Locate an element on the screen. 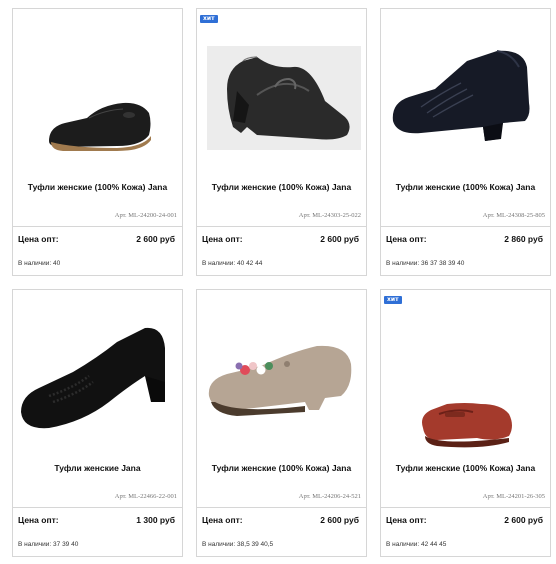 This screenshot has height=564, width=556. price-value: 1 300 руб is located at coordinates (155, 520).